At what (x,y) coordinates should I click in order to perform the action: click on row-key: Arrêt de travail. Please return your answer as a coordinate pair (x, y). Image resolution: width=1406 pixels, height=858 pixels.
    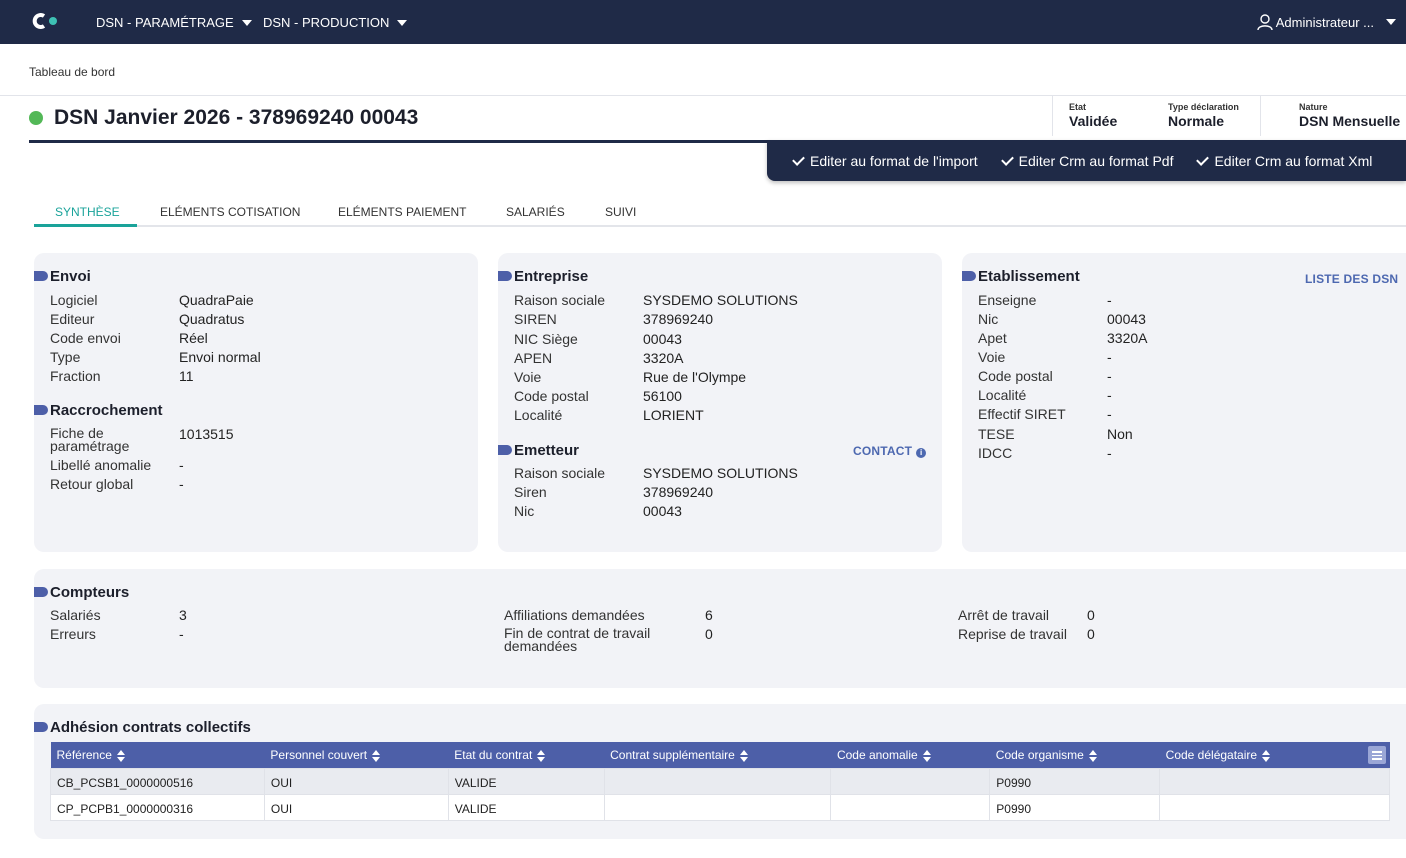
    Looking at the image, I should click on (1004, 615).